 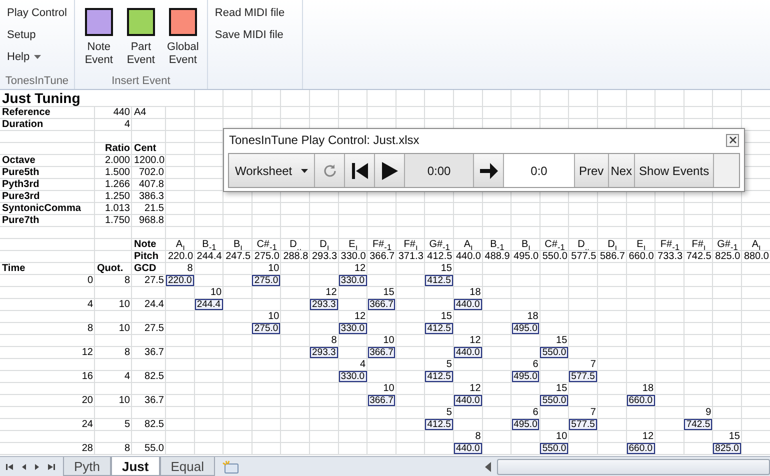 What do you see at coordinates (26, 112) in the screenshot?
I see `setting-label: Reference` at bounding box center [26, 112].